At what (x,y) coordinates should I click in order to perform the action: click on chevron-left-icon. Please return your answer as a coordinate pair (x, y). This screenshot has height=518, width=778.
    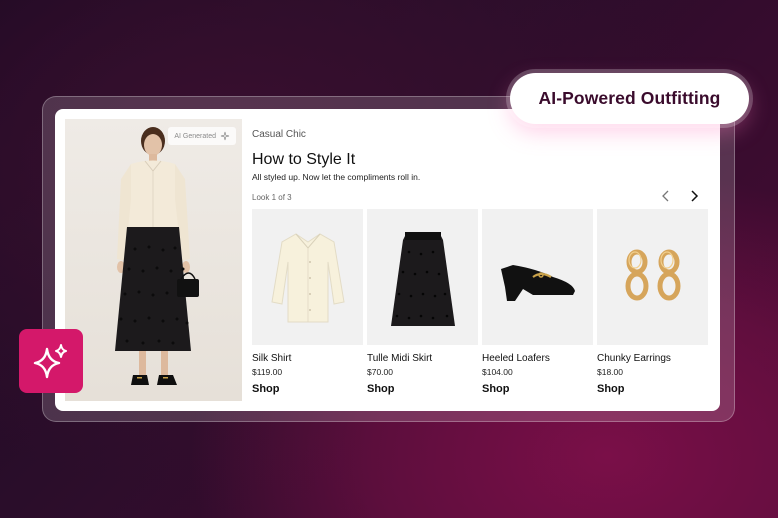
    Looking at the image, I should click on (665, 196).